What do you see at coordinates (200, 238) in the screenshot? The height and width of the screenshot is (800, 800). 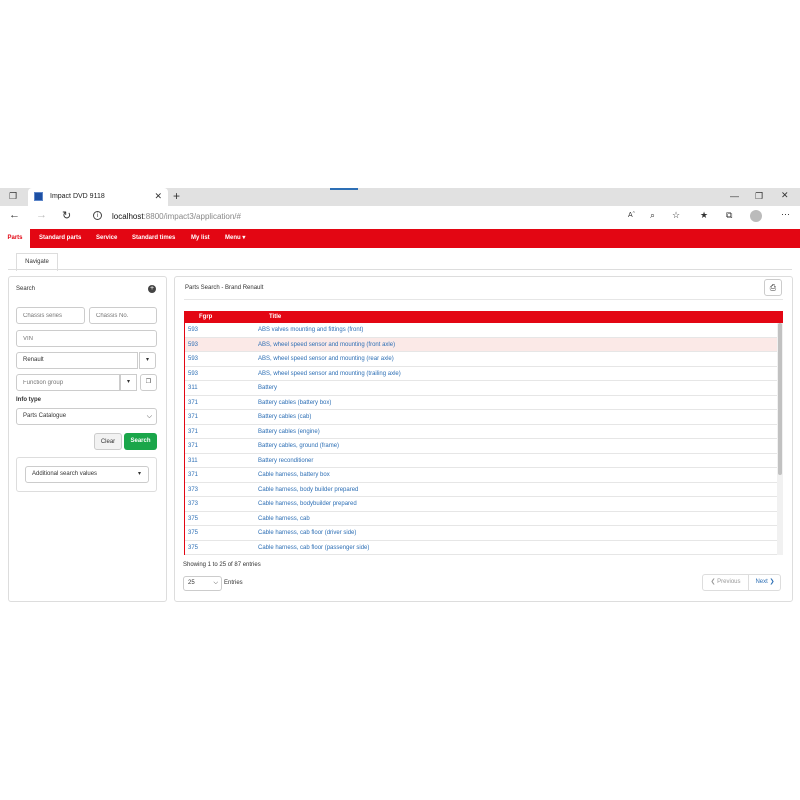 I see `nav-my-list: My list` at bounding box center [200, 238].